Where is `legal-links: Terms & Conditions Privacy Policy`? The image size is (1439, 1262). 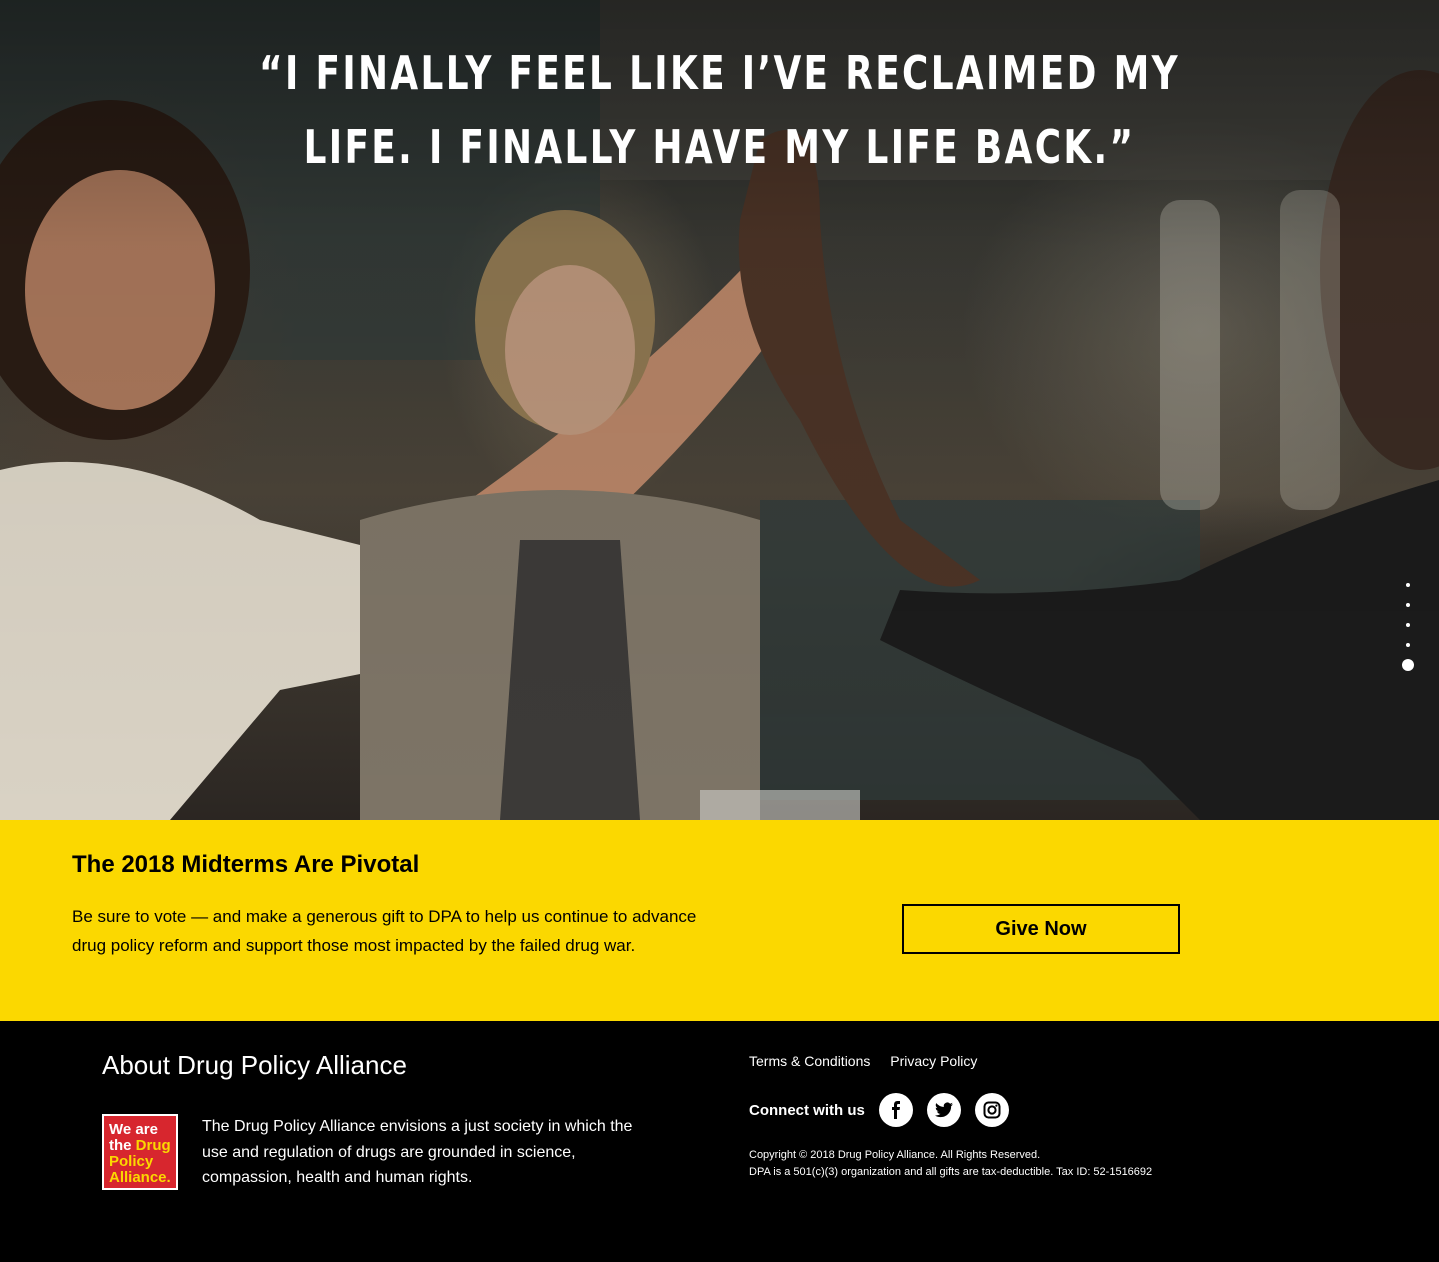
legal-links: Terms & Conditions Privacy Policy is located at coordinates (871, 1061).